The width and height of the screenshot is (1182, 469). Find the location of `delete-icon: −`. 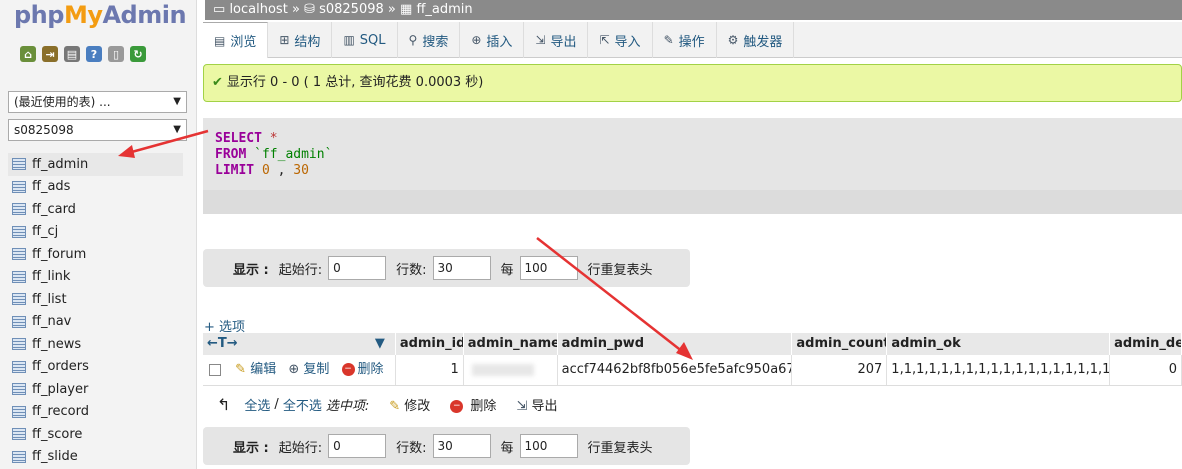

delete-icon: − is located at coordinates (457, 406).